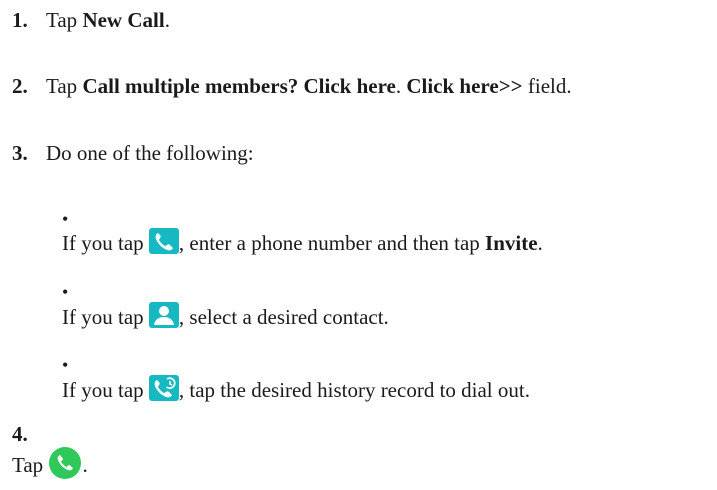 The height and width of the screenshot is (490, 717). I want to click on new-call-label: New Call, so click(123, 20).